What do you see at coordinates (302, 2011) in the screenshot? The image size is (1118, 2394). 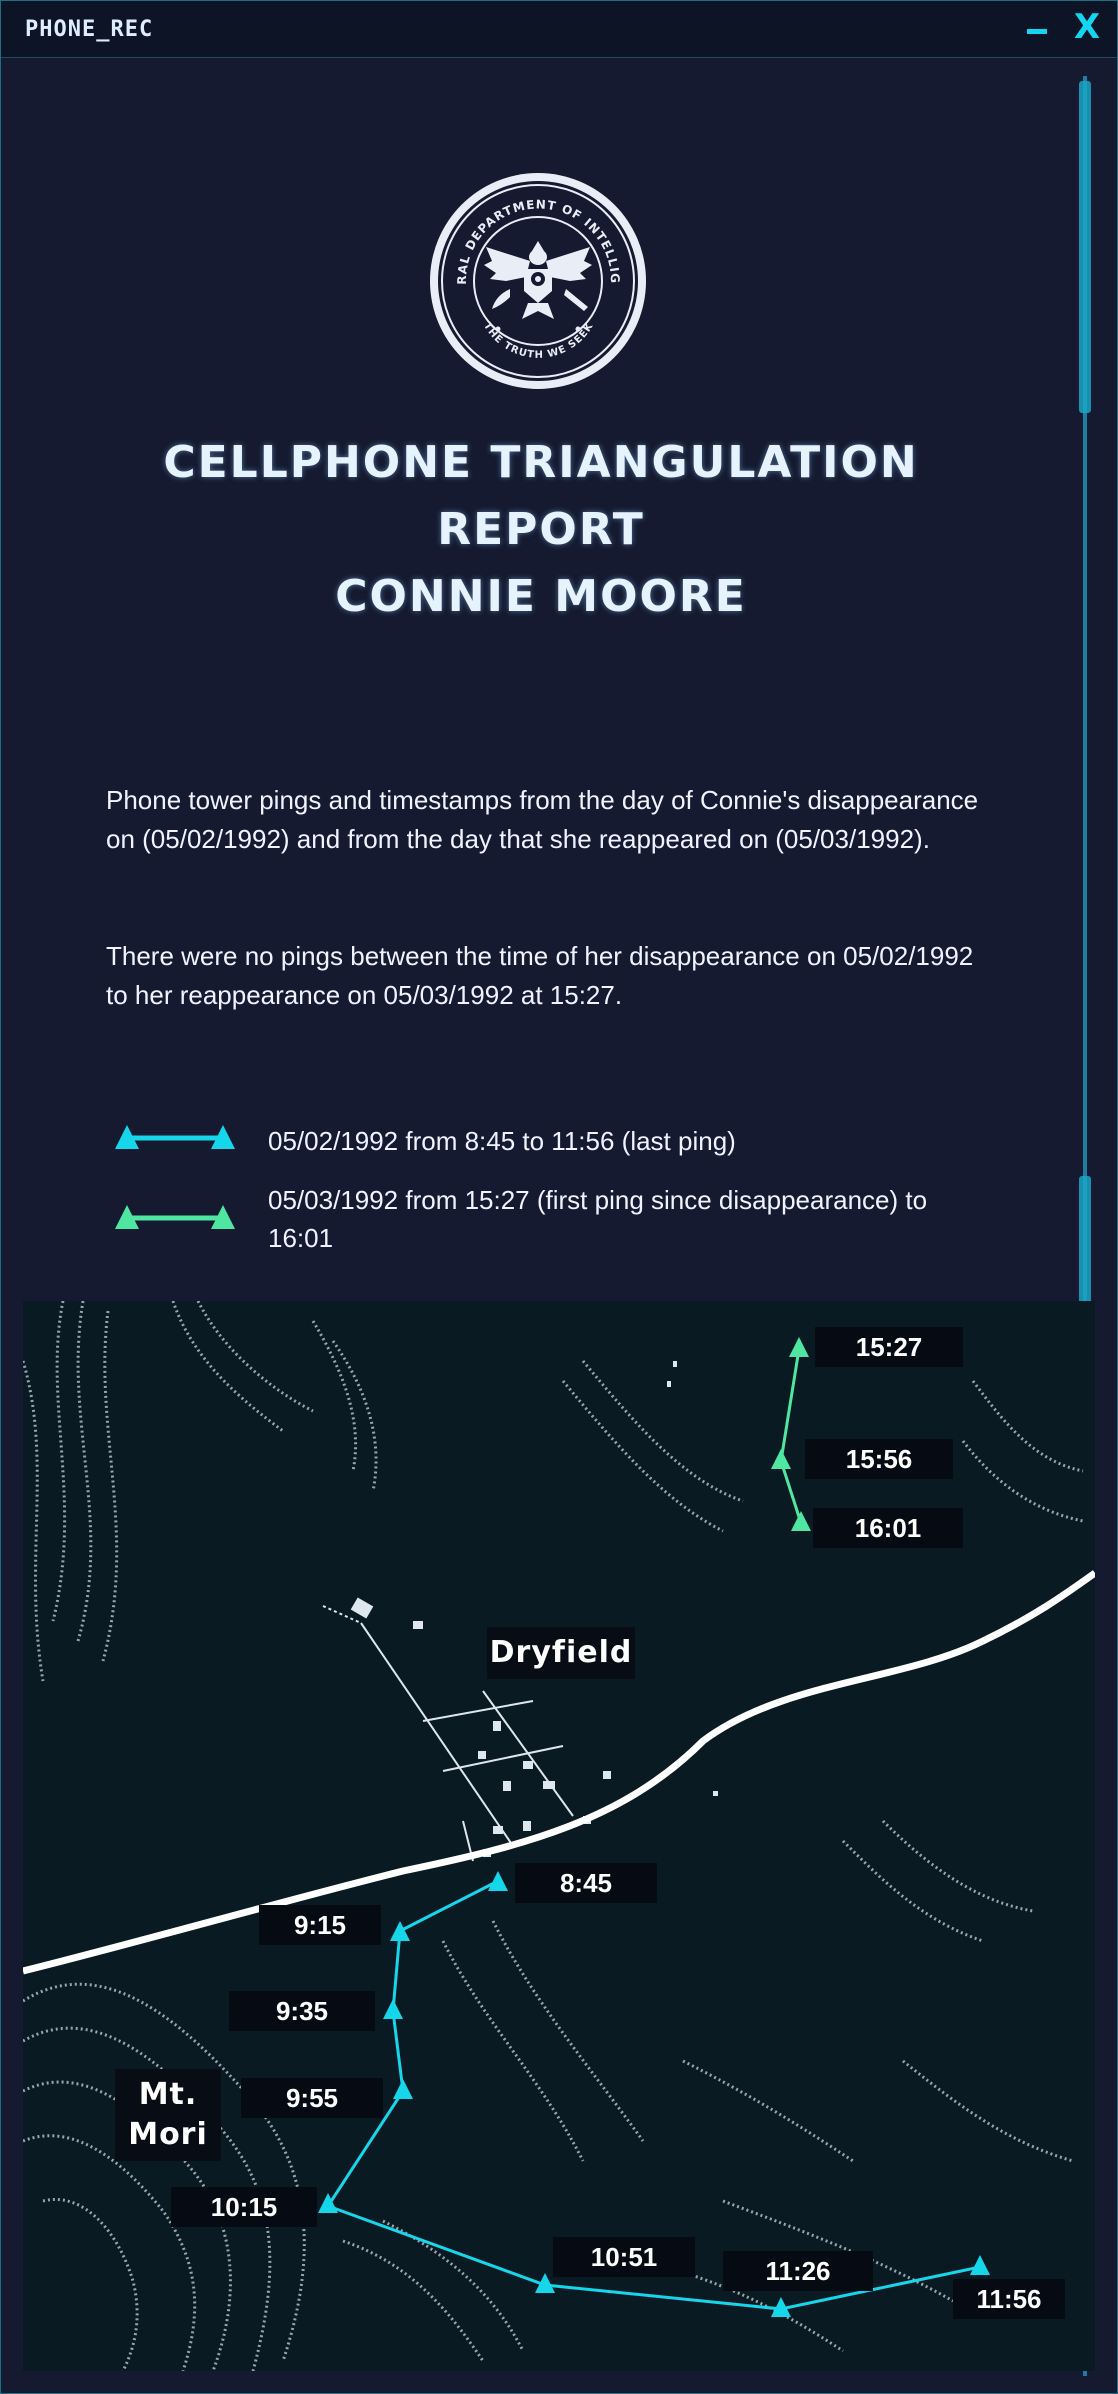 I see `ping-label-0935: 9:35` at bounding box center [302, 2011].